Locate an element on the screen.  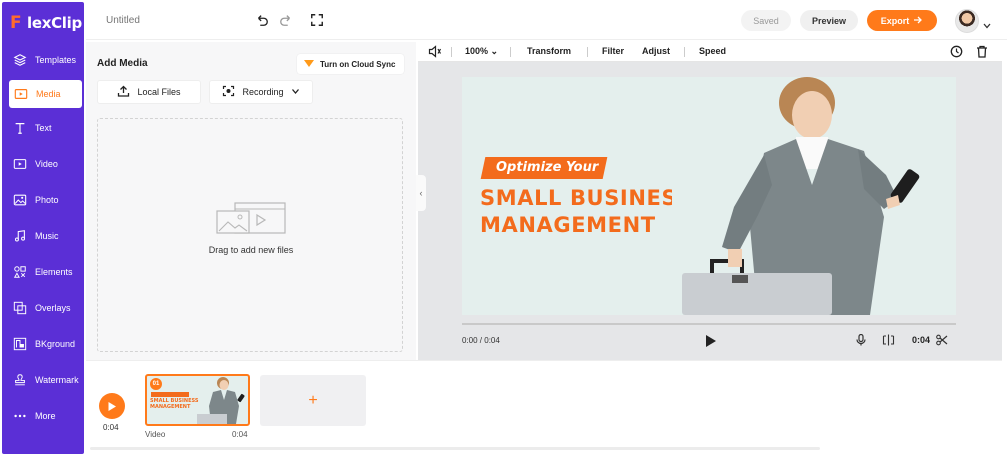
sidebar-item-templates: Templates is located at coordinates (43, 60).